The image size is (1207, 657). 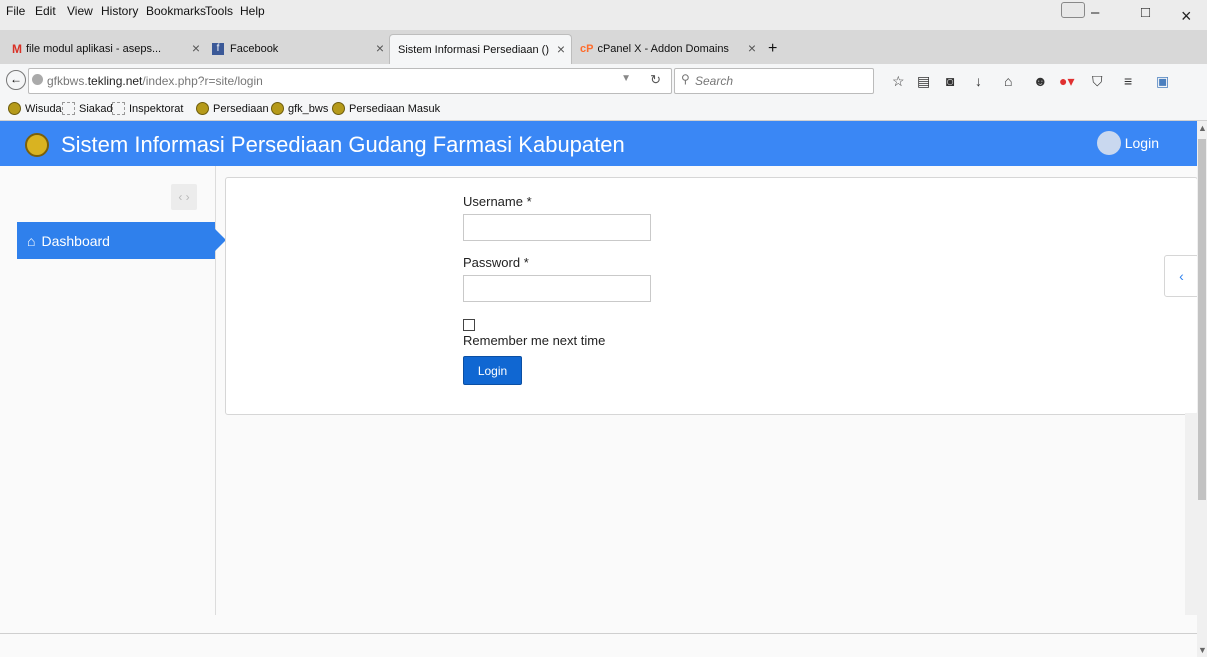 I want to click on login-button: Login, so click(x=492, y=370).